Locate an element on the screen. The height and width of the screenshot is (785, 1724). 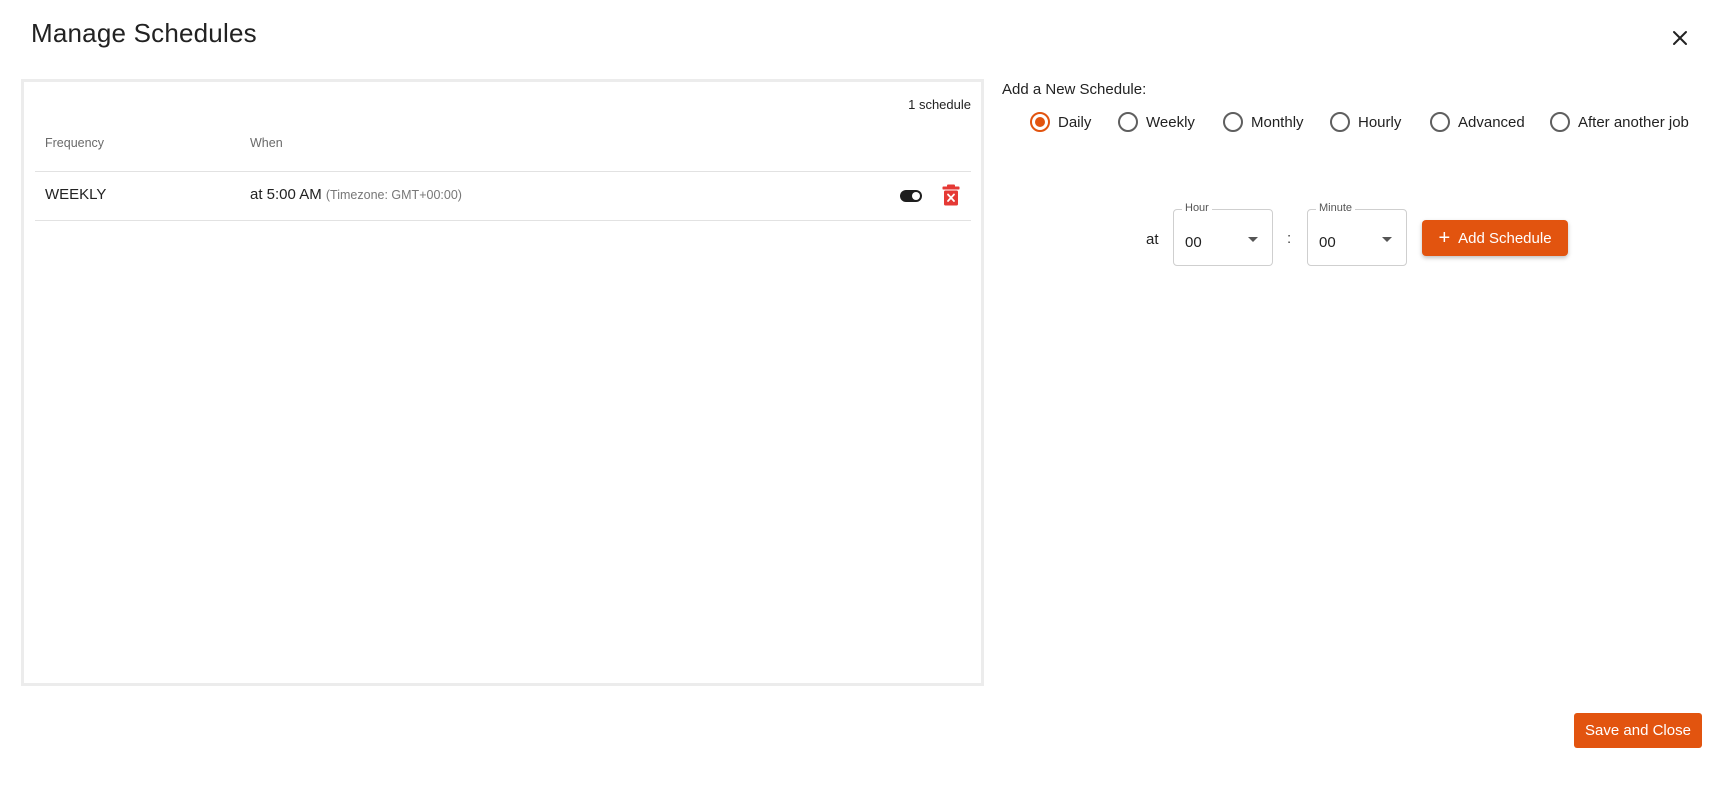
table-row: WEEKLY at 5:00 AM (Timezone: GMT+00:00) is located at coordinates (503, 196).